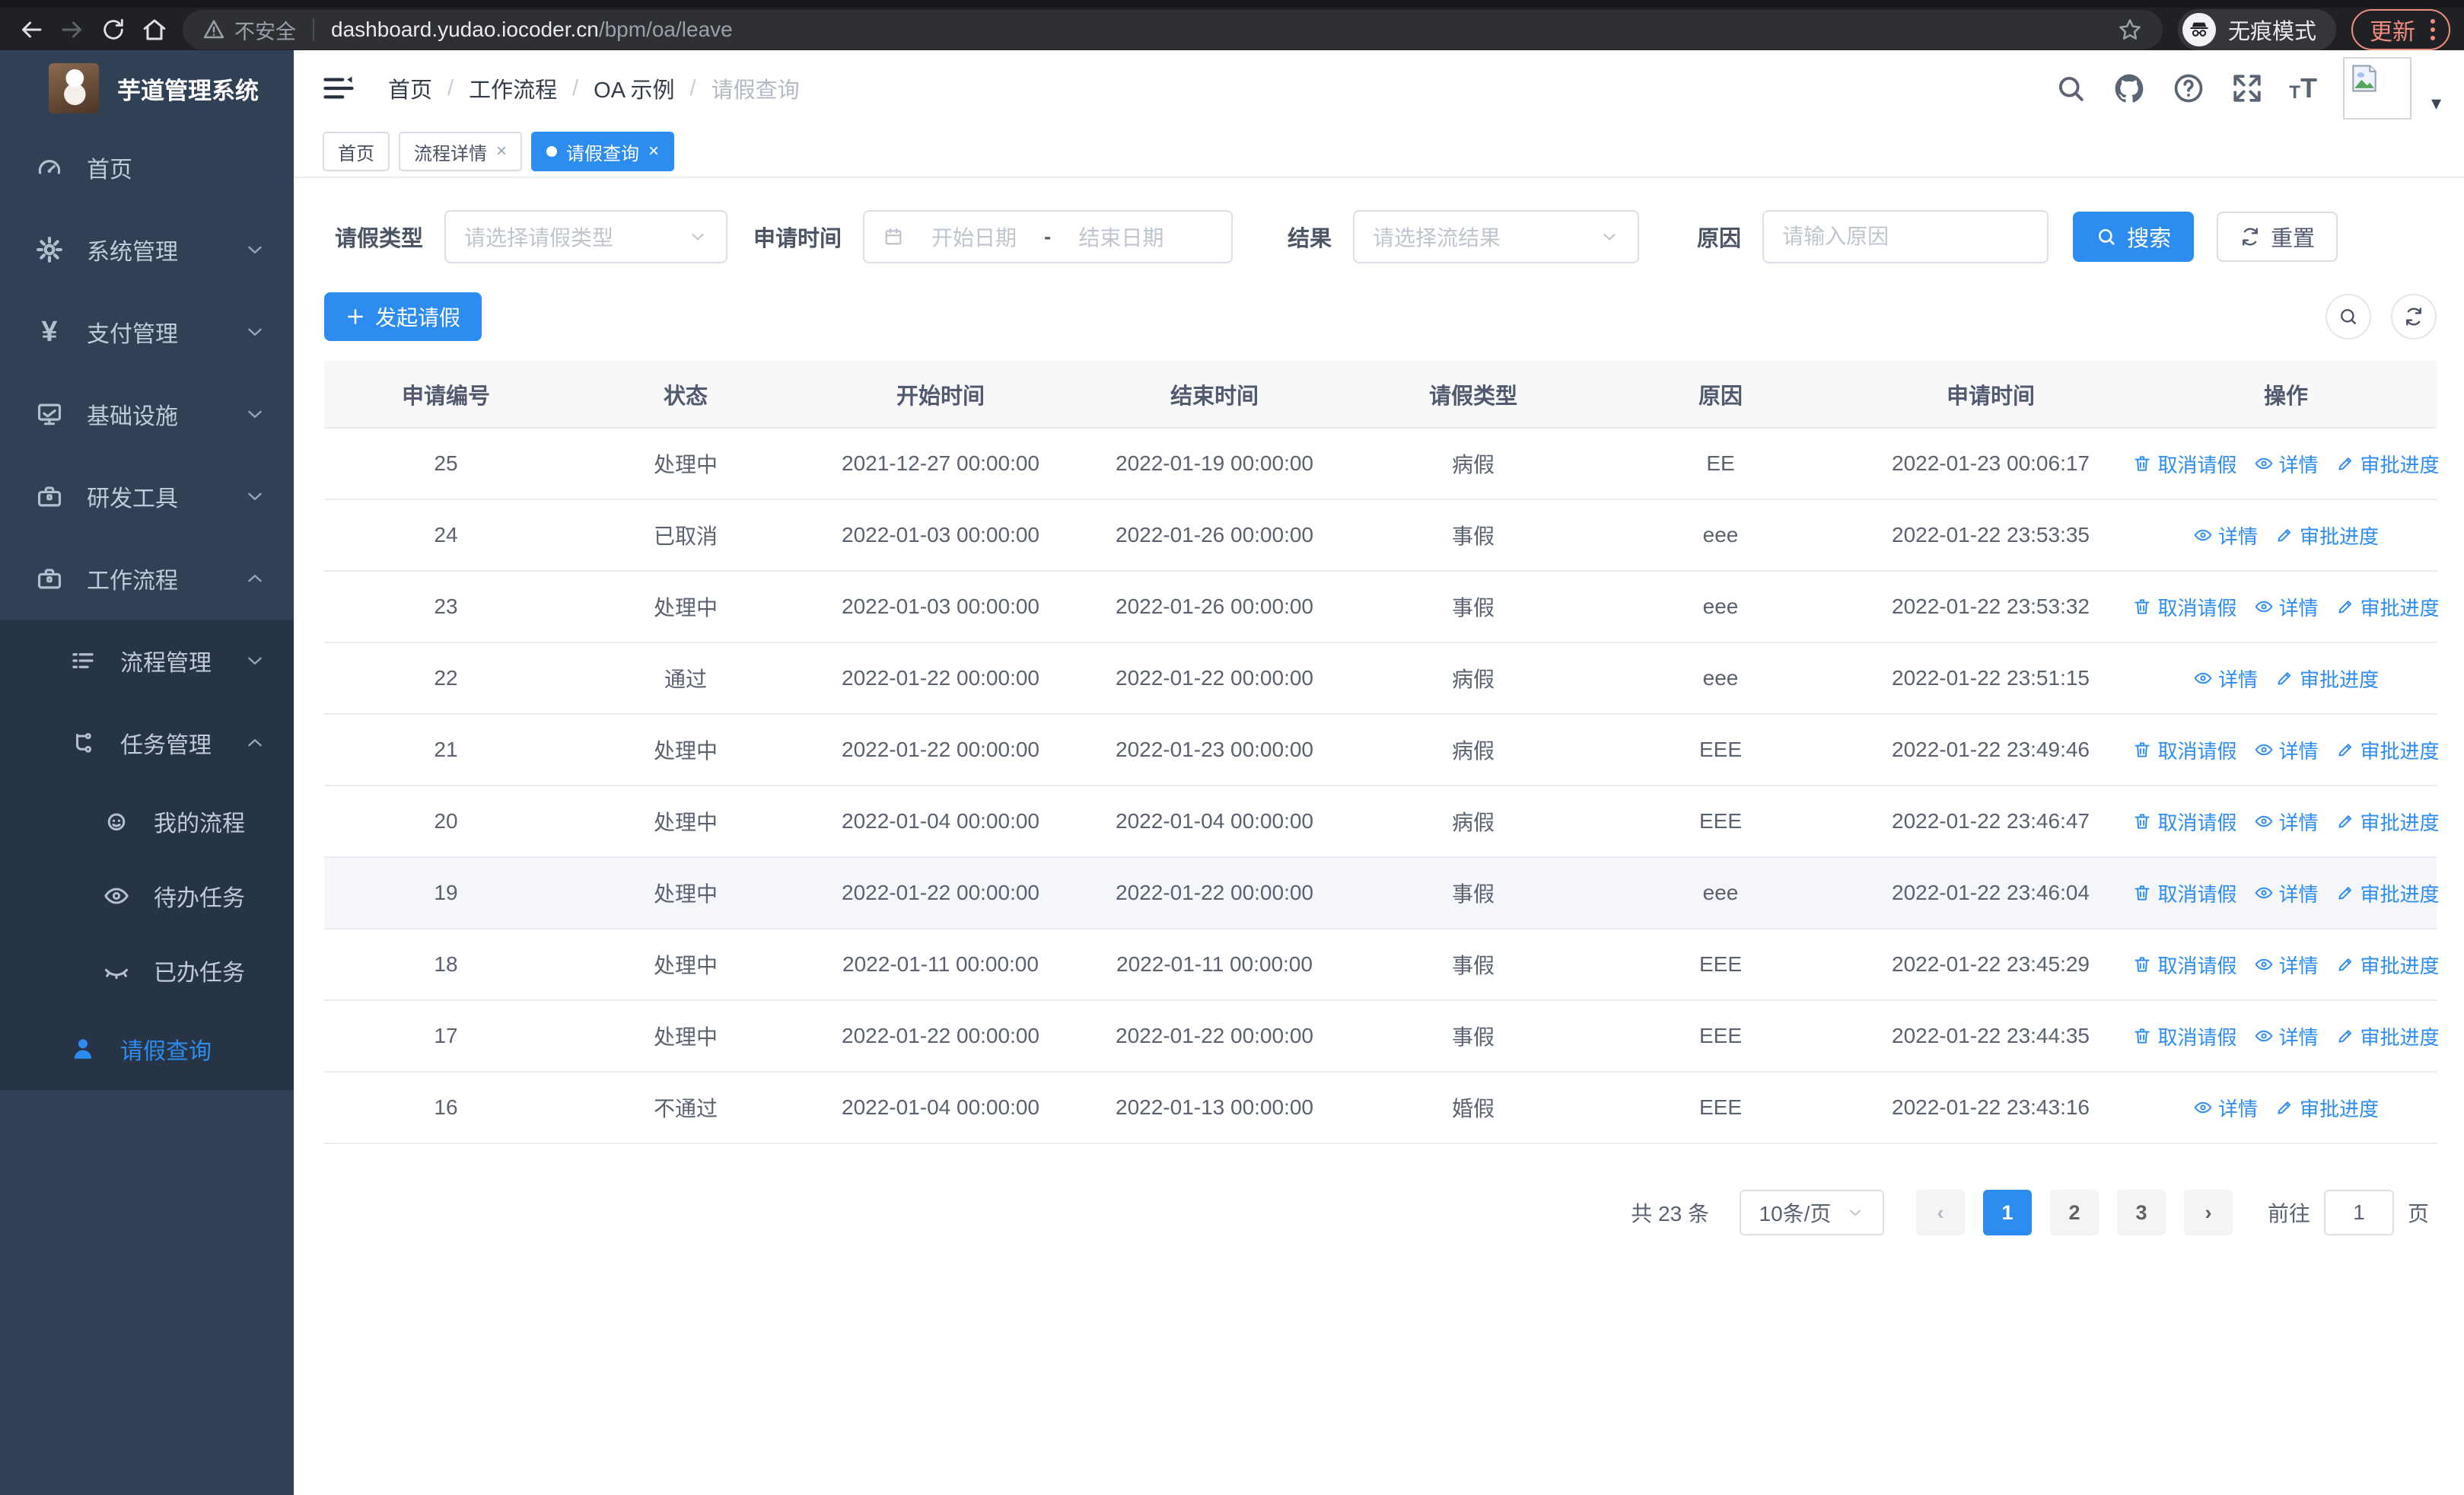  What do you see at coordinates (2129, 89) in the screenshot?
I see `github-icon` at bounding box center [2129, 89].